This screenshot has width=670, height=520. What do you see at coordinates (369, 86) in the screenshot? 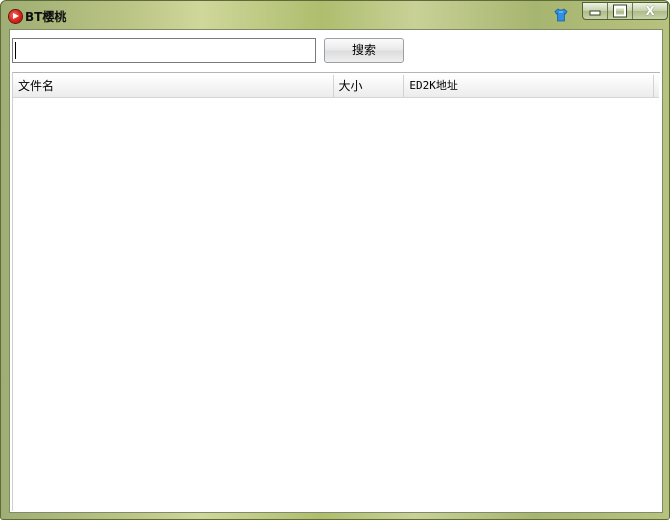
I see `column-header-size: 大小` at bounding box center [369, 86].